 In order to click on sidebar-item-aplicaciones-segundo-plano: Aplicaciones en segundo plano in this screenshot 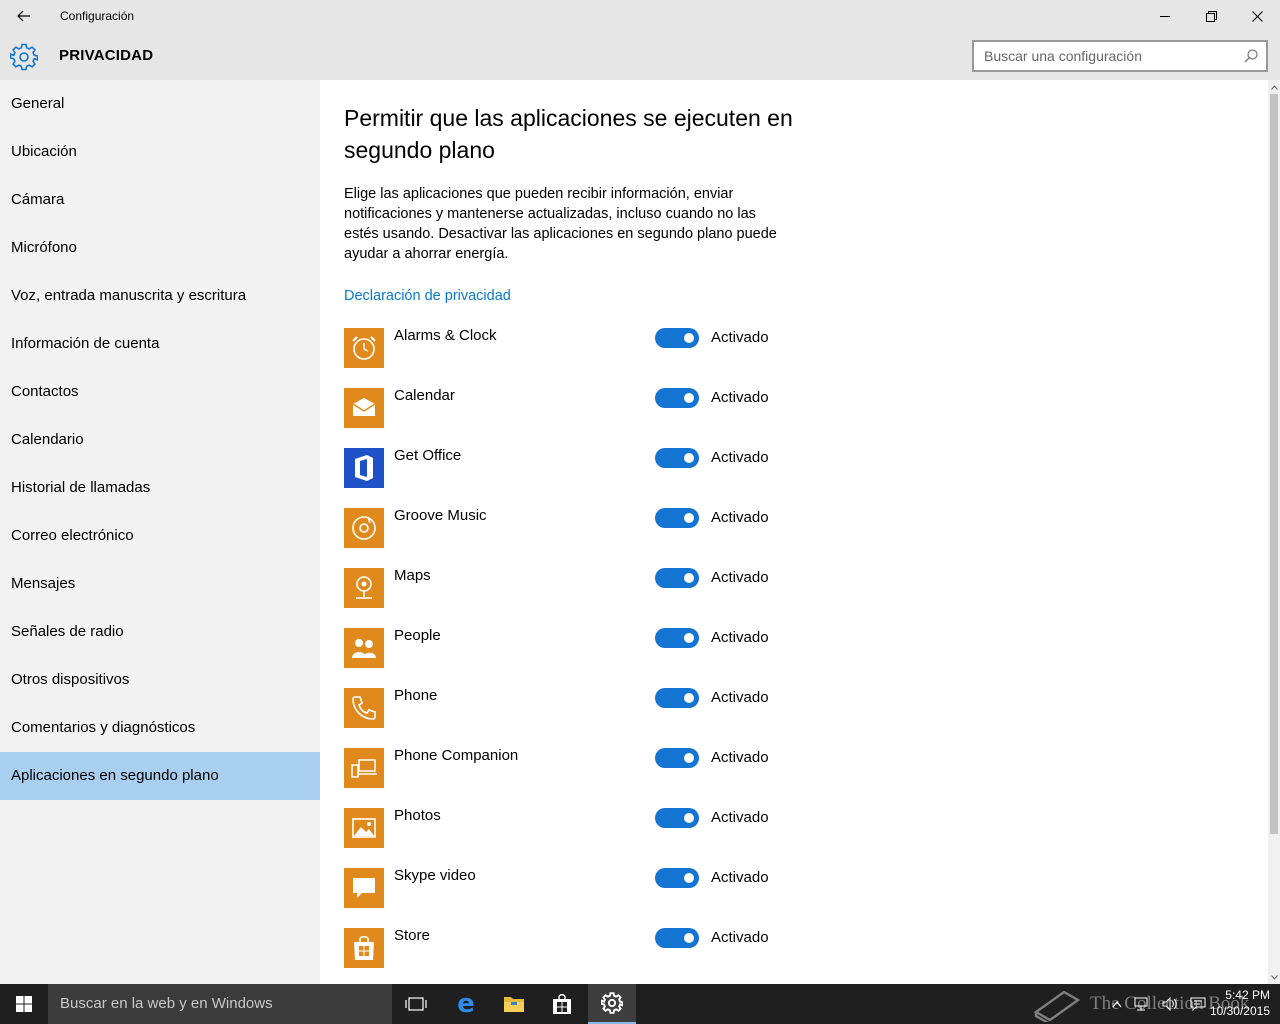, I will do `click(160, 776)`.